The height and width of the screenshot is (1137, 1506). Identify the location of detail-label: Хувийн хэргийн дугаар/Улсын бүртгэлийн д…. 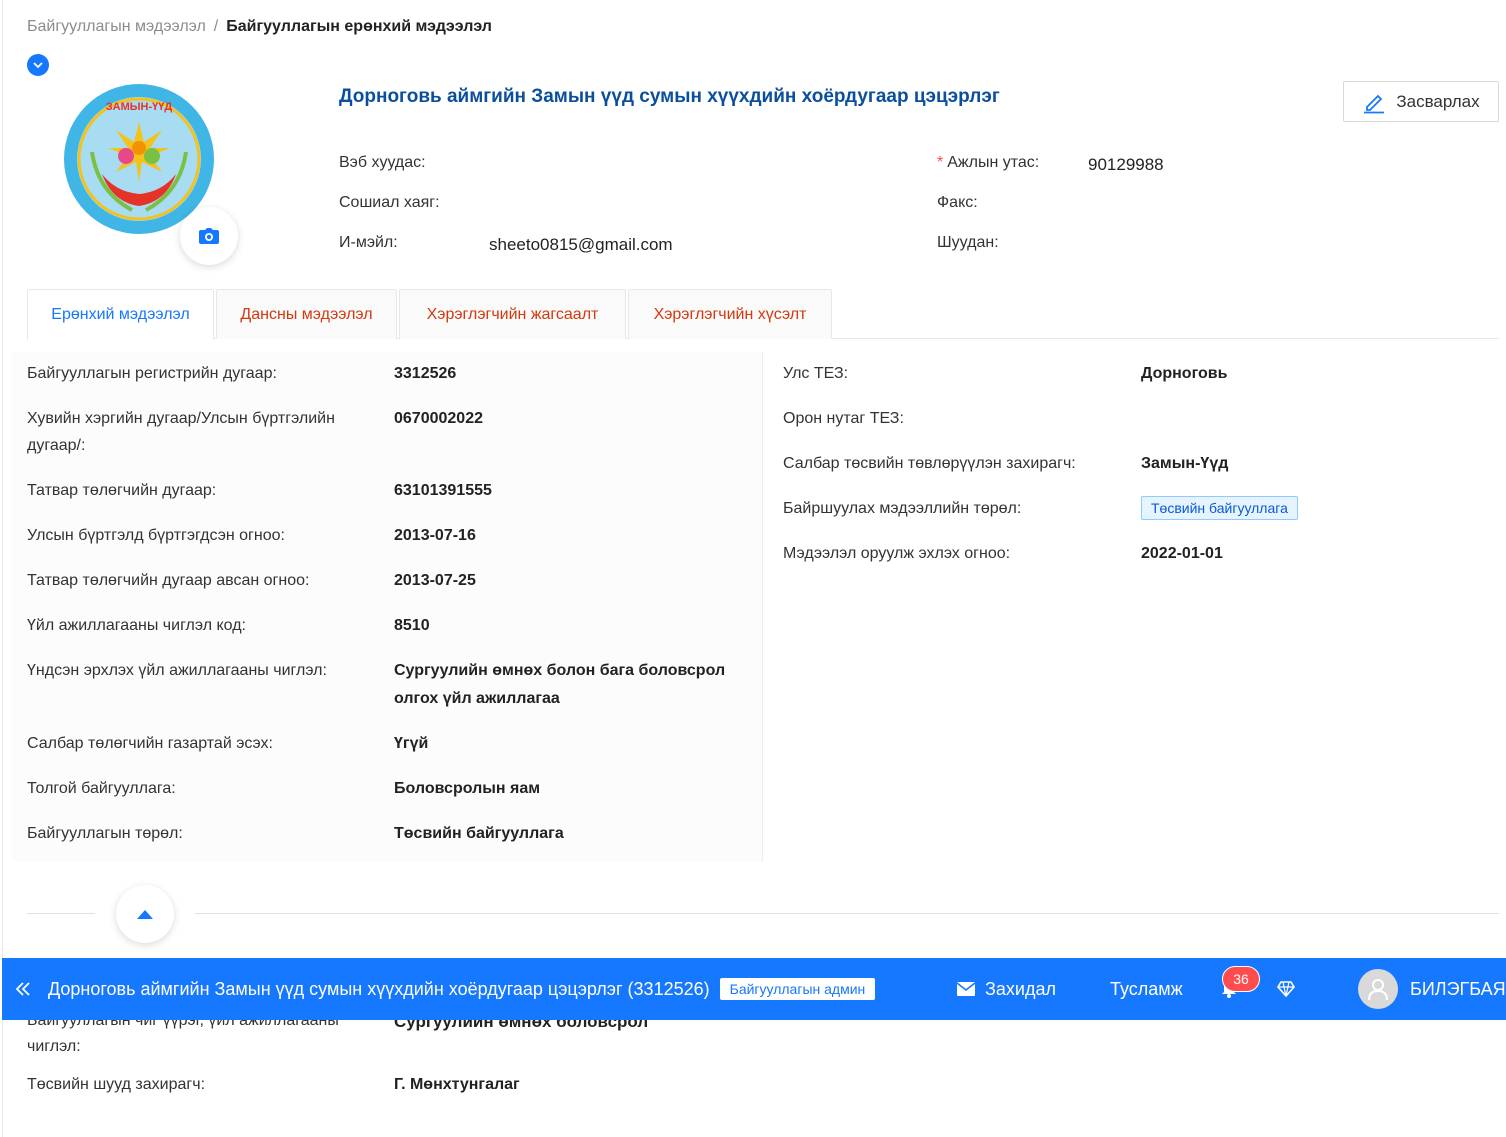
(181, 432).